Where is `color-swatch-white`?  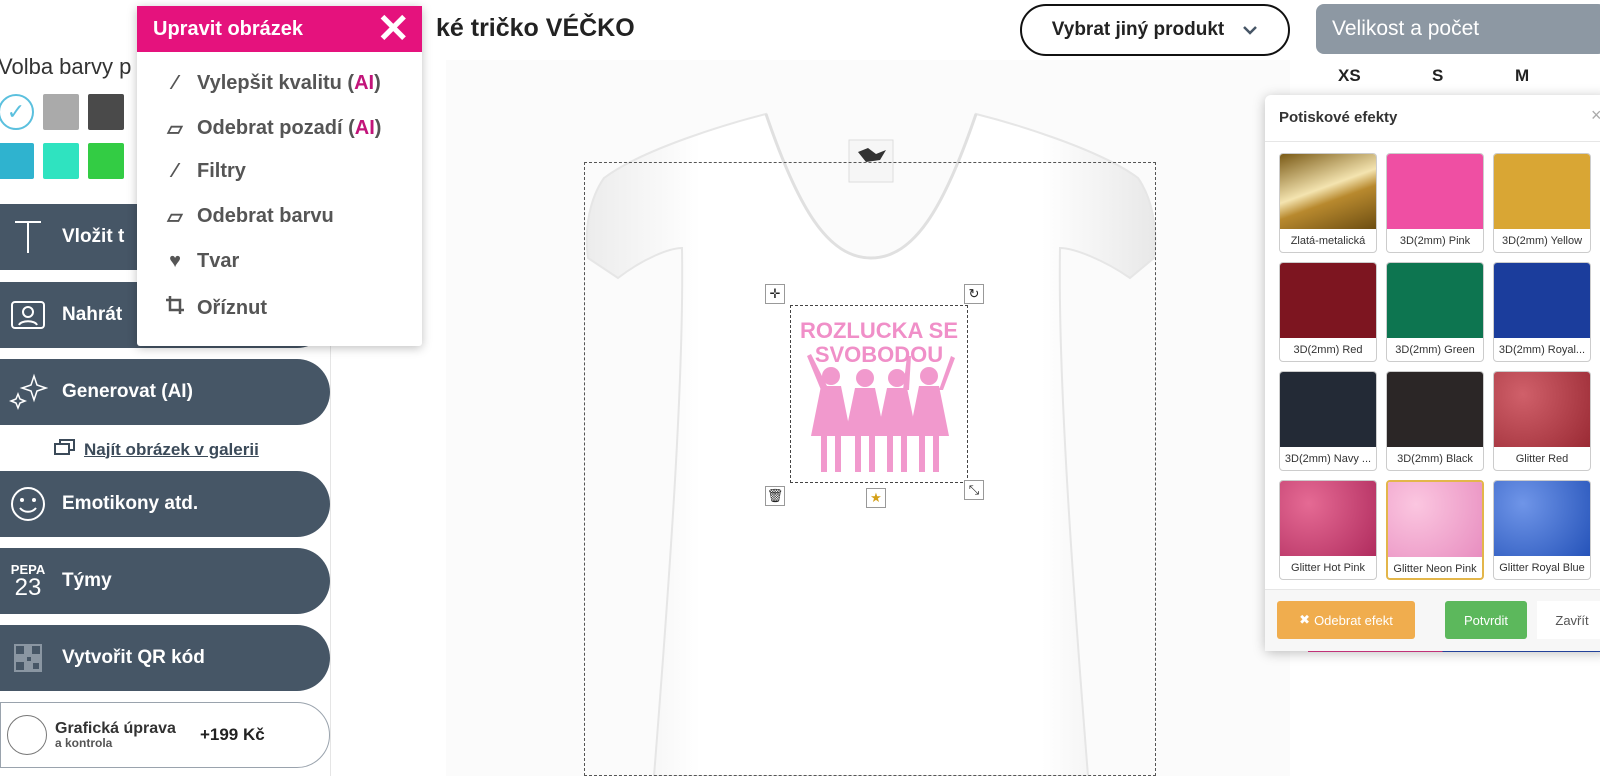 color-swatch-white is located at coordinates (17, 112).